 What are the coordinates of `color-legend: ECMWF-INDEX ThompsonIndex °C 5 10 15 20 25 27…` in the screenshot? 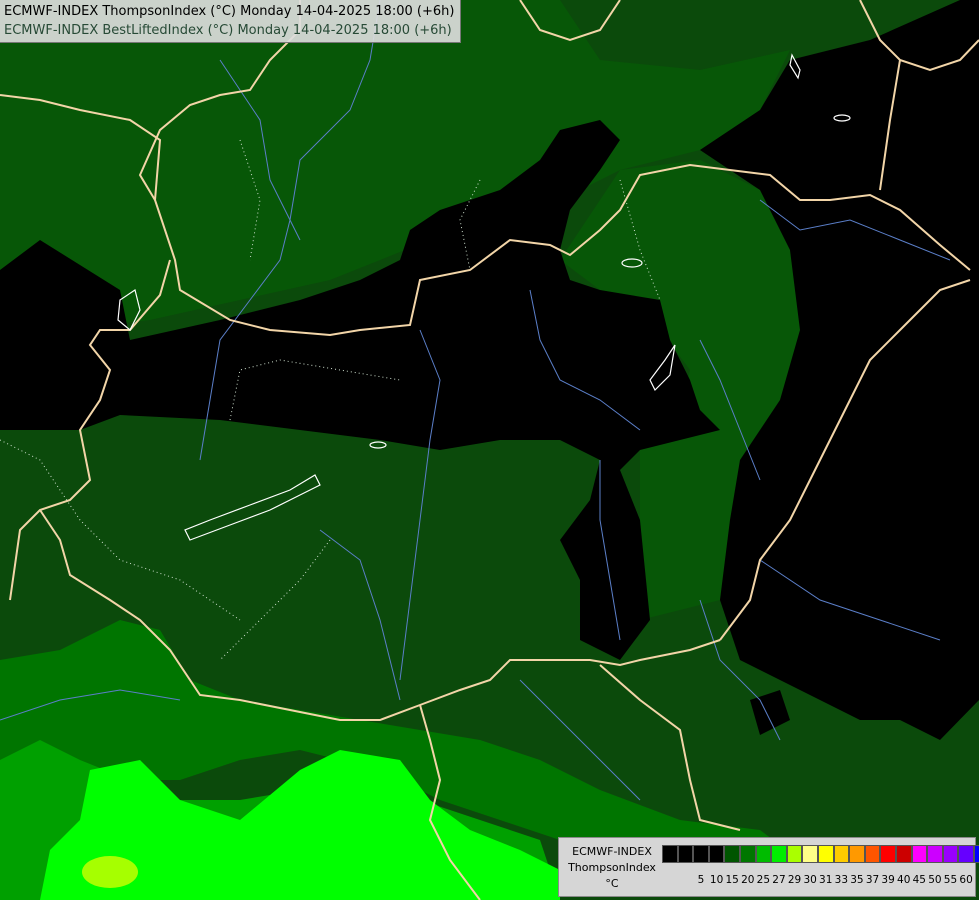 It's located at (768, 867).